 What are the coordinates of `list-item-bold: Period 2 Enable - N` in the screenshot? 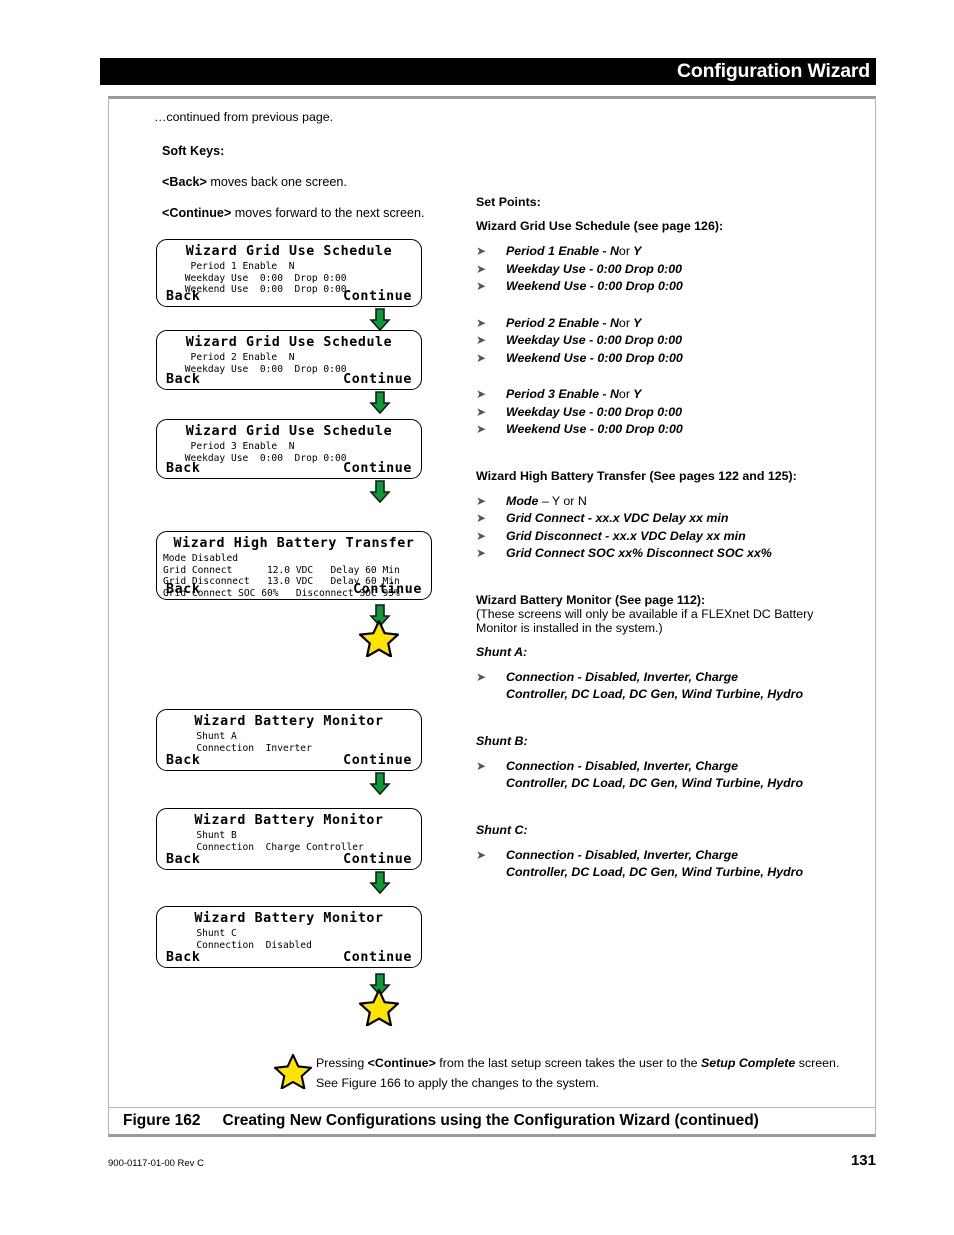 It's located at (562, 322).